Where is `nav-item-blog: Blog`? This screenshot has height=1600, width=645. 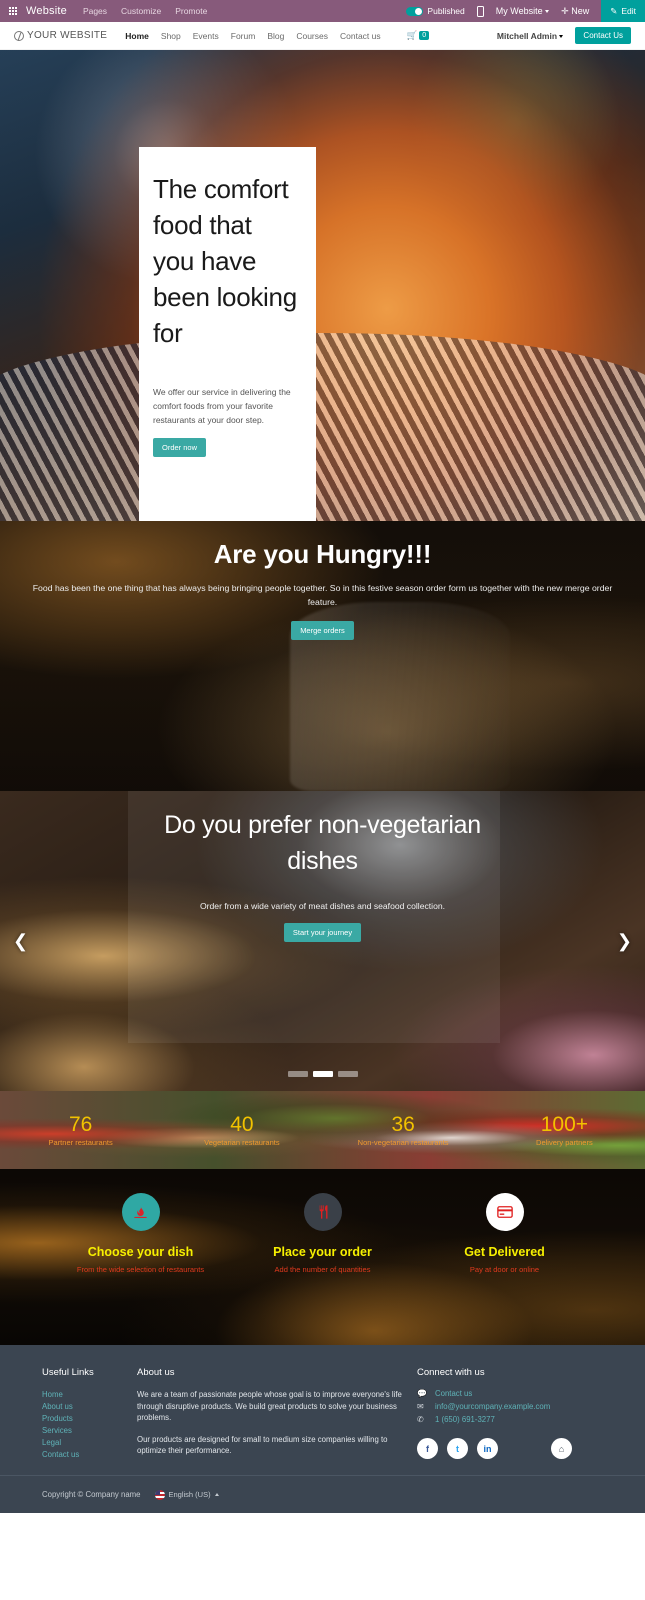 nav-item-blog: Blog is located at coordinates (275, 36).